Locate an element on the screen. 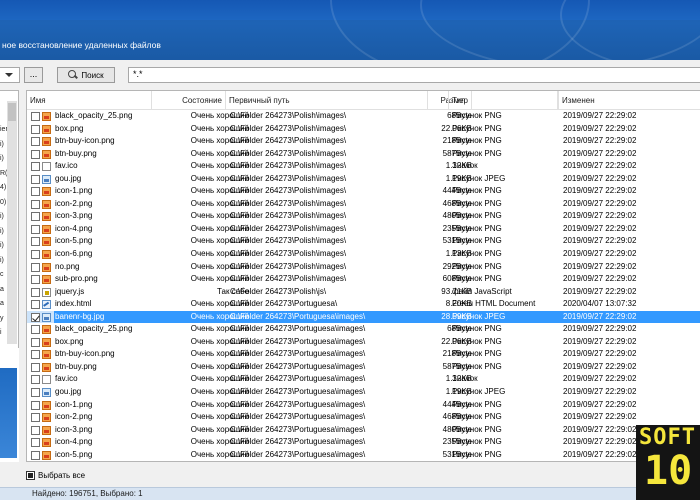  tree-item-fragment: y is located at coordinates (2, 318).